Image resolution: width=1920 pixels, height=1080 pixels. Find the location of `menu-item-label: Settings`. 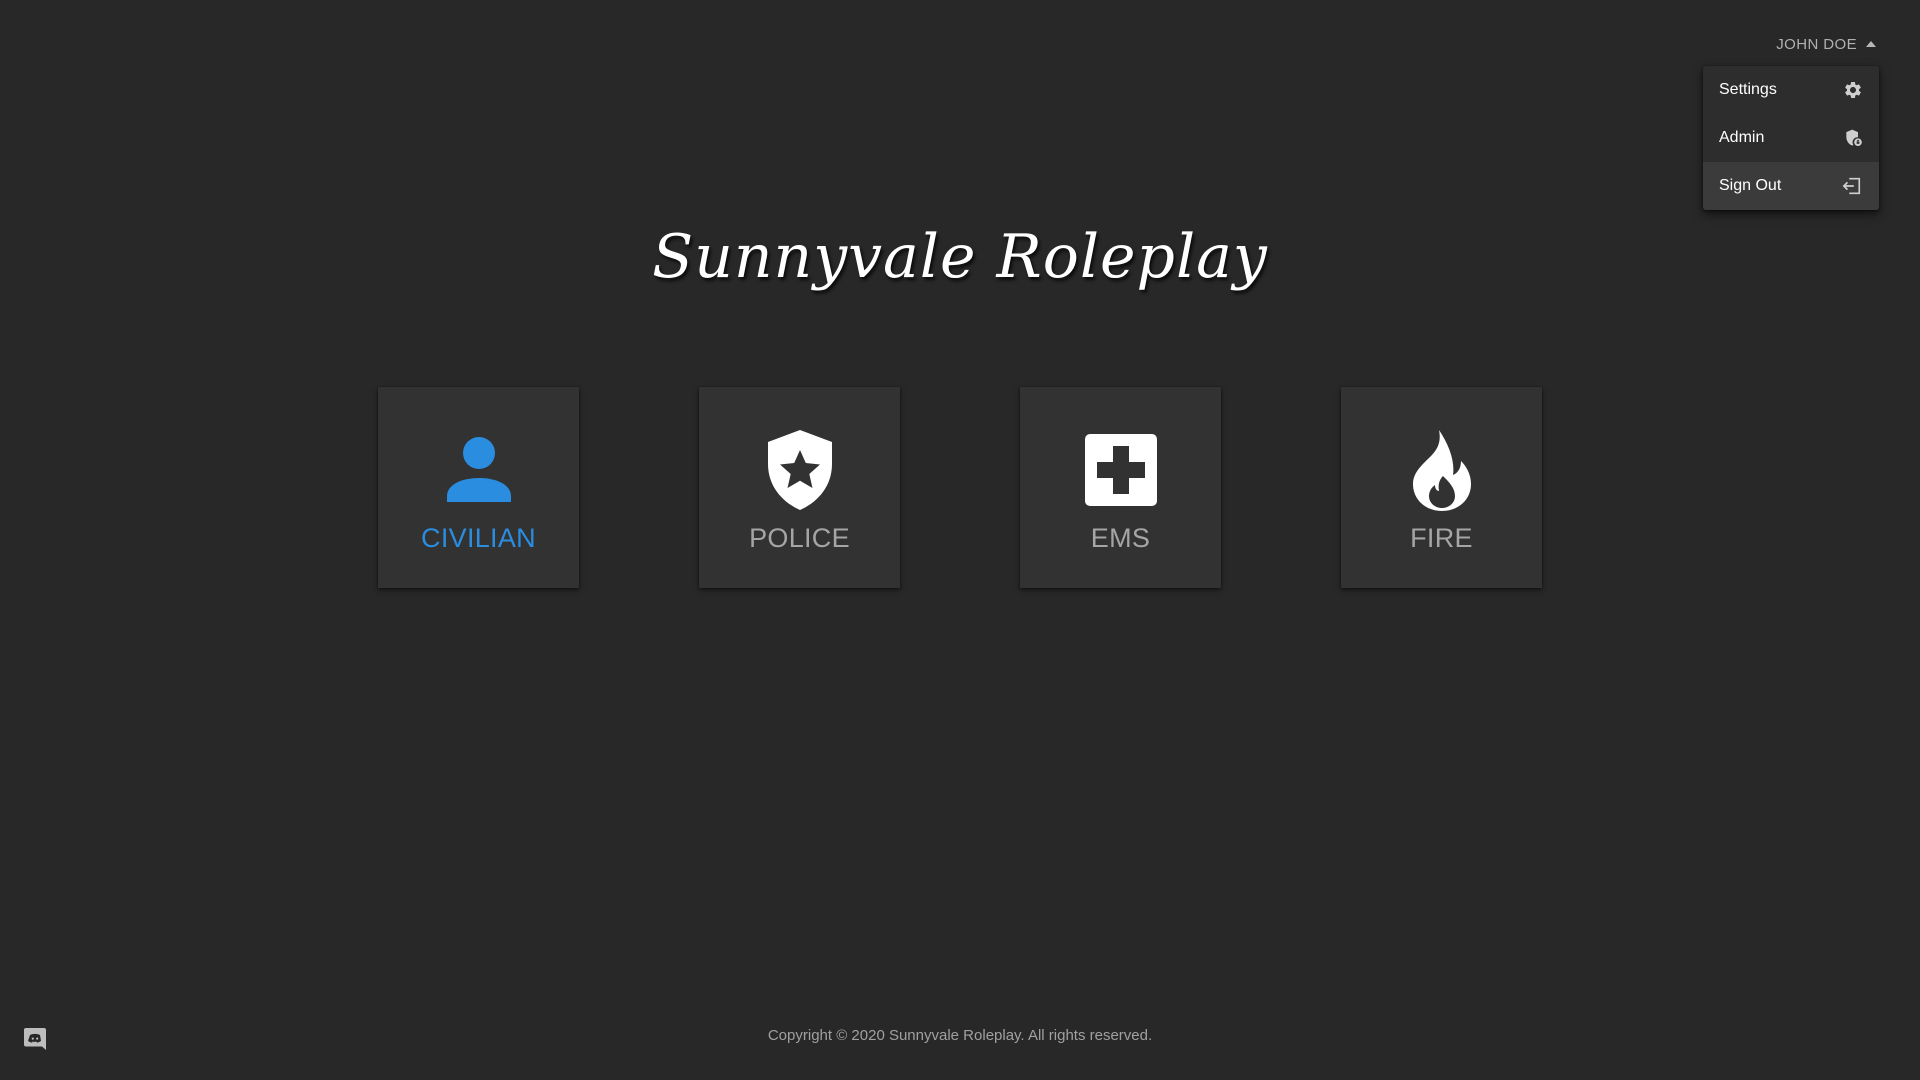

menu-item-label: Settings is located at coordinates (1748, 89).